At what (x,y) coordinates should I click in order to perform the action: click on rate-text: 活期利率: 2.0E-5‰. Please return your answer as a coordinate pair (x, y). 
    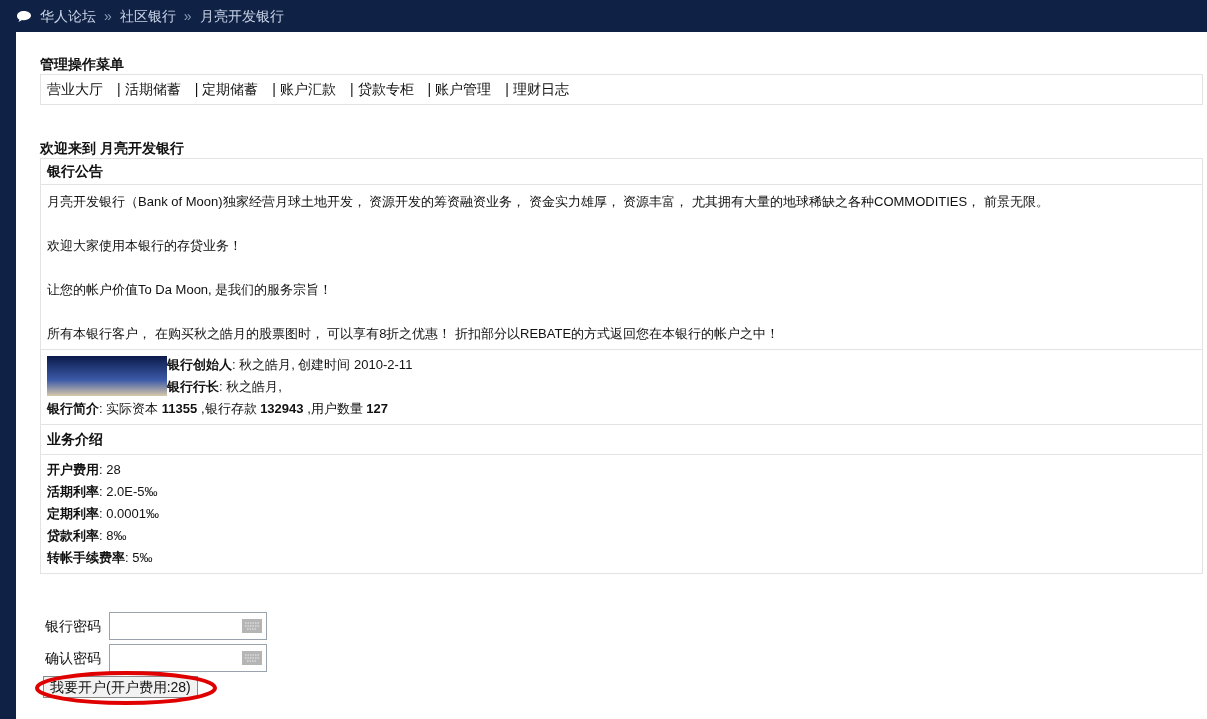
    Looking at the image, I should click on (103, 492).